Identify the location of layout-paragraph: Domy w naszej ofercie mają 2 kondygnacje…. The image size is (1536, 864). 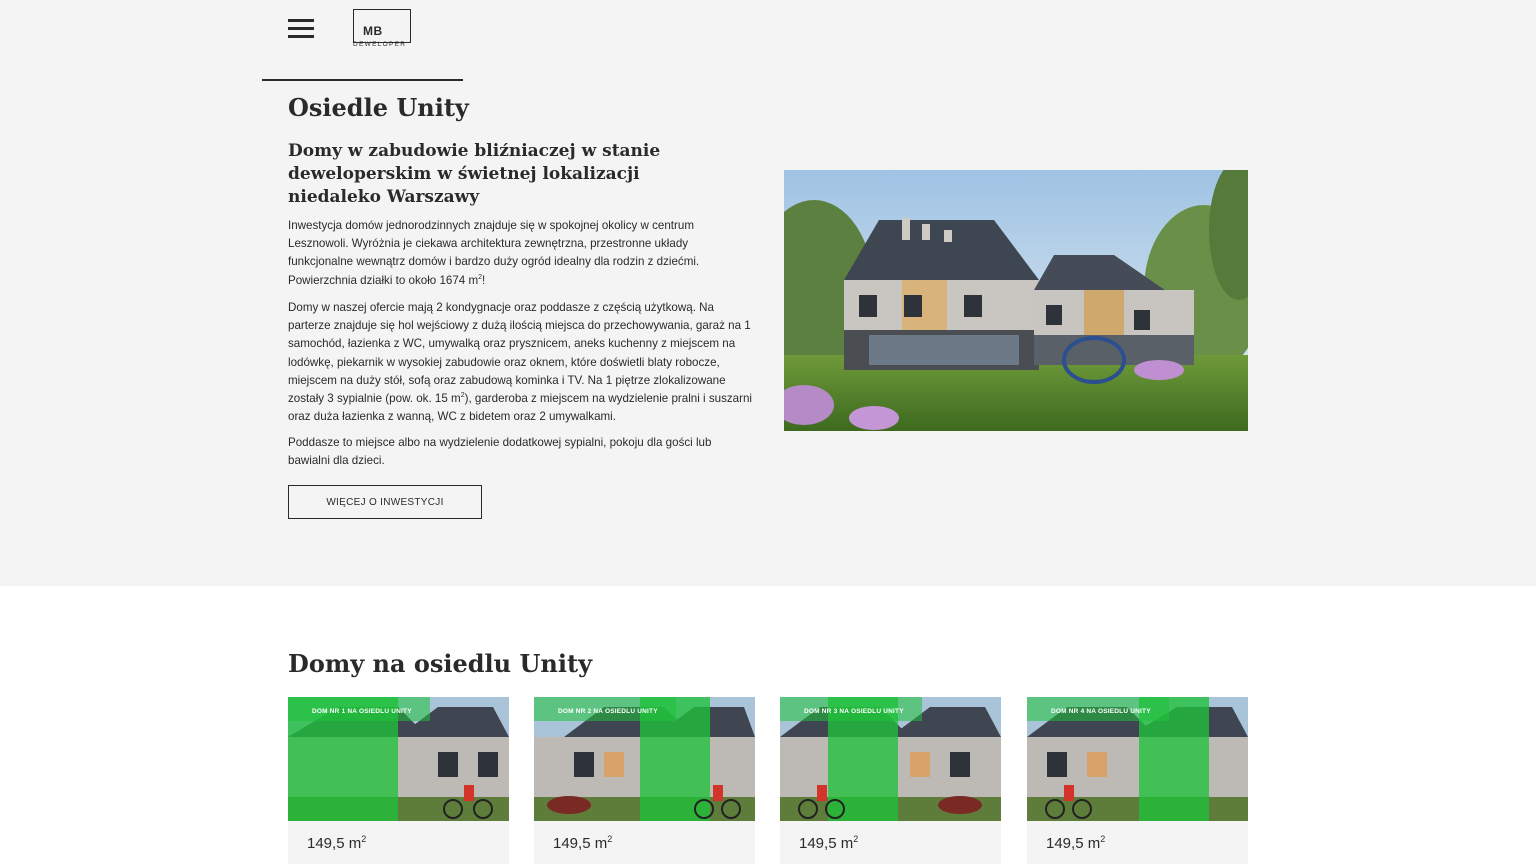
(520, 362).